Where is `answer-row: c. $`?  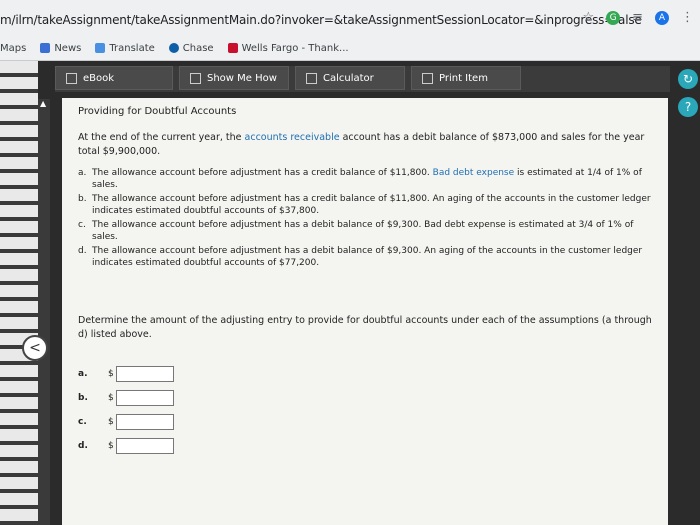 answer-row: c. $ is located at coordinates (126, 422).